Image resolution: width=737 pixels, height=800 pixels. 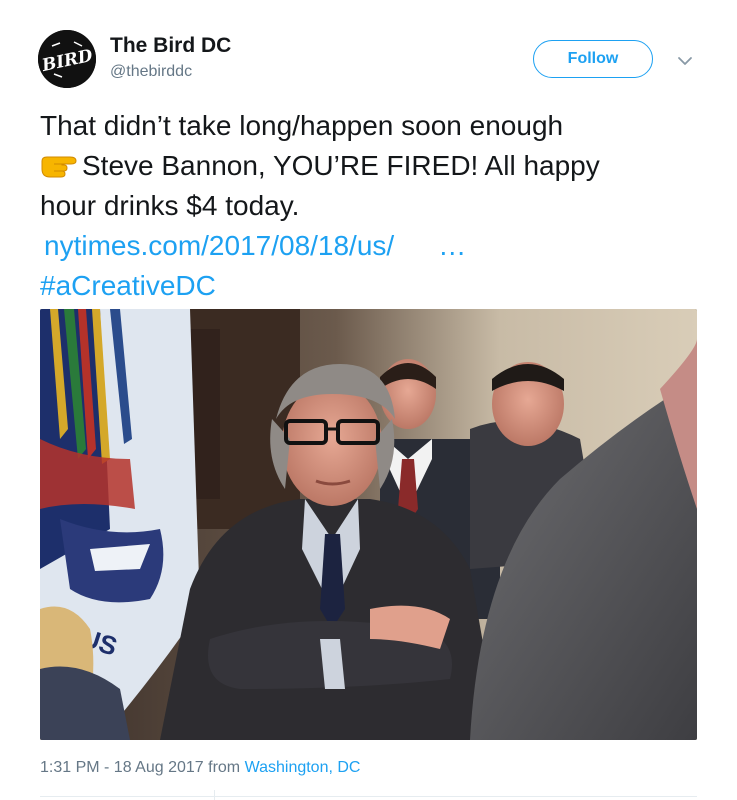 What do you see at coordinates (302, 125) in the screenshot?
I see `tweet-line-1: That didn’t take long/happen soon enough` at bounding box center [302, 125].